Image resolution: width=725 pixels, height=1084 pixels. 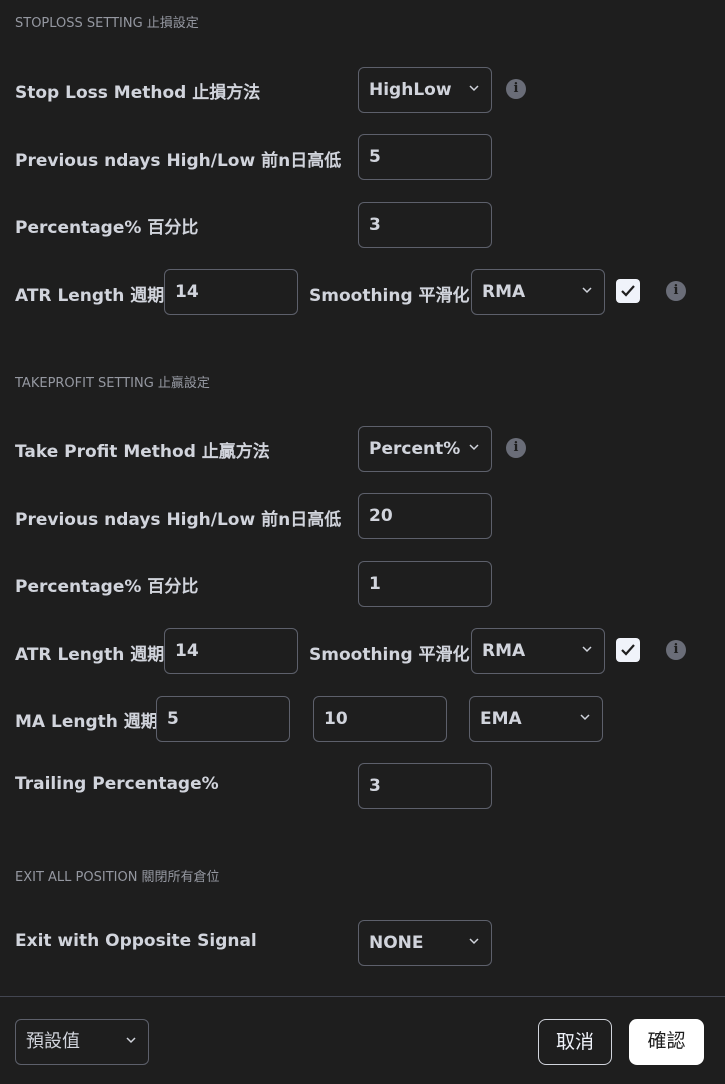 I want to click on stop-loss-method-select: HighLow, so click(x=425, y=90).